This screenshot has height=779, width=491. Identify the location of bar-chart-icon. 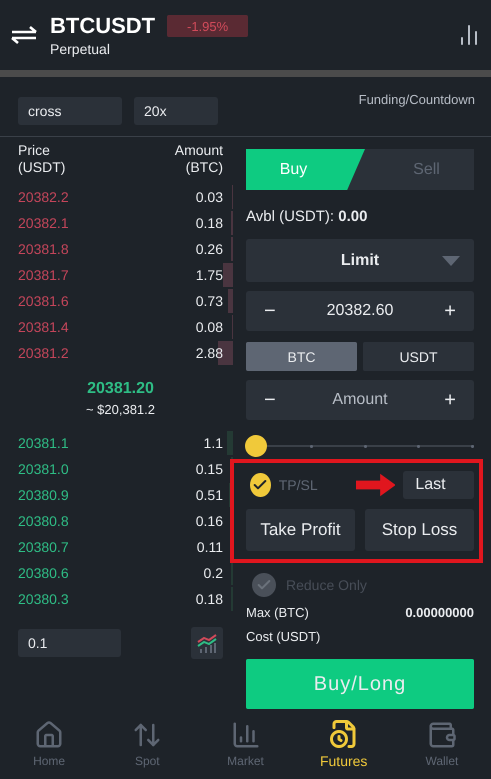
(245, 735).